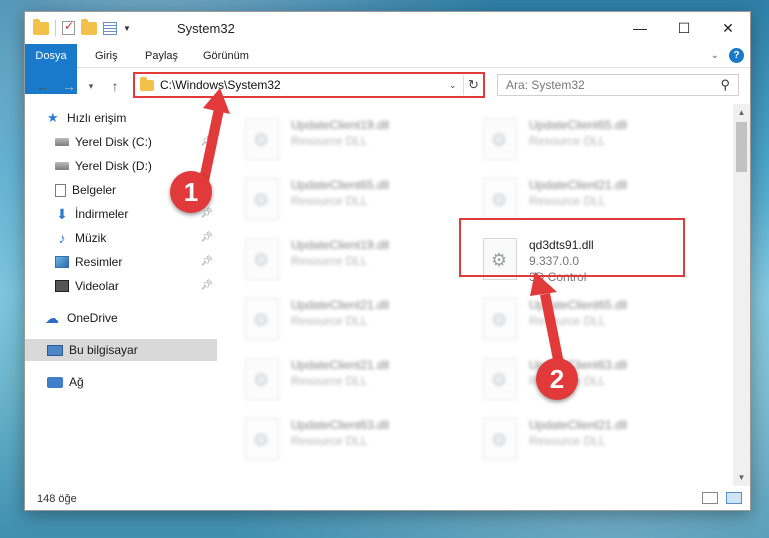  What do you see at coordinates (741, 477) in the screenshot?
I see `scroll-down-arrow-icon: ▼` at bounding box center [741, 477].